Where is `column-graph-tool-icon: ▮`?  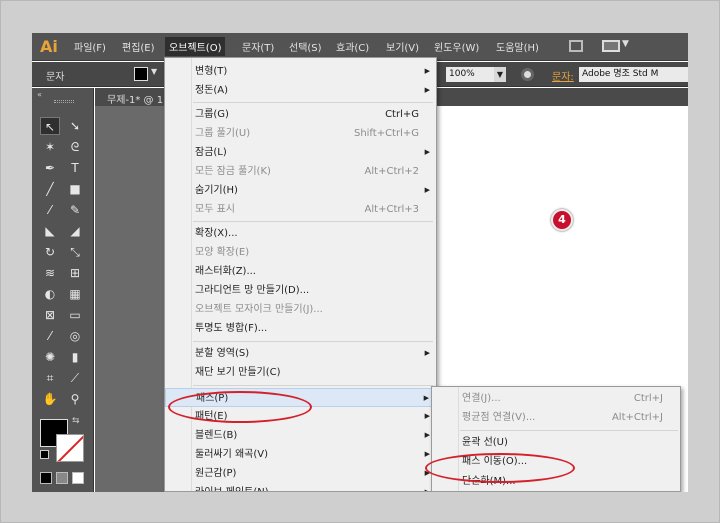
column-graph-tool-icon: ▮ is located at coordinates (75, 357).